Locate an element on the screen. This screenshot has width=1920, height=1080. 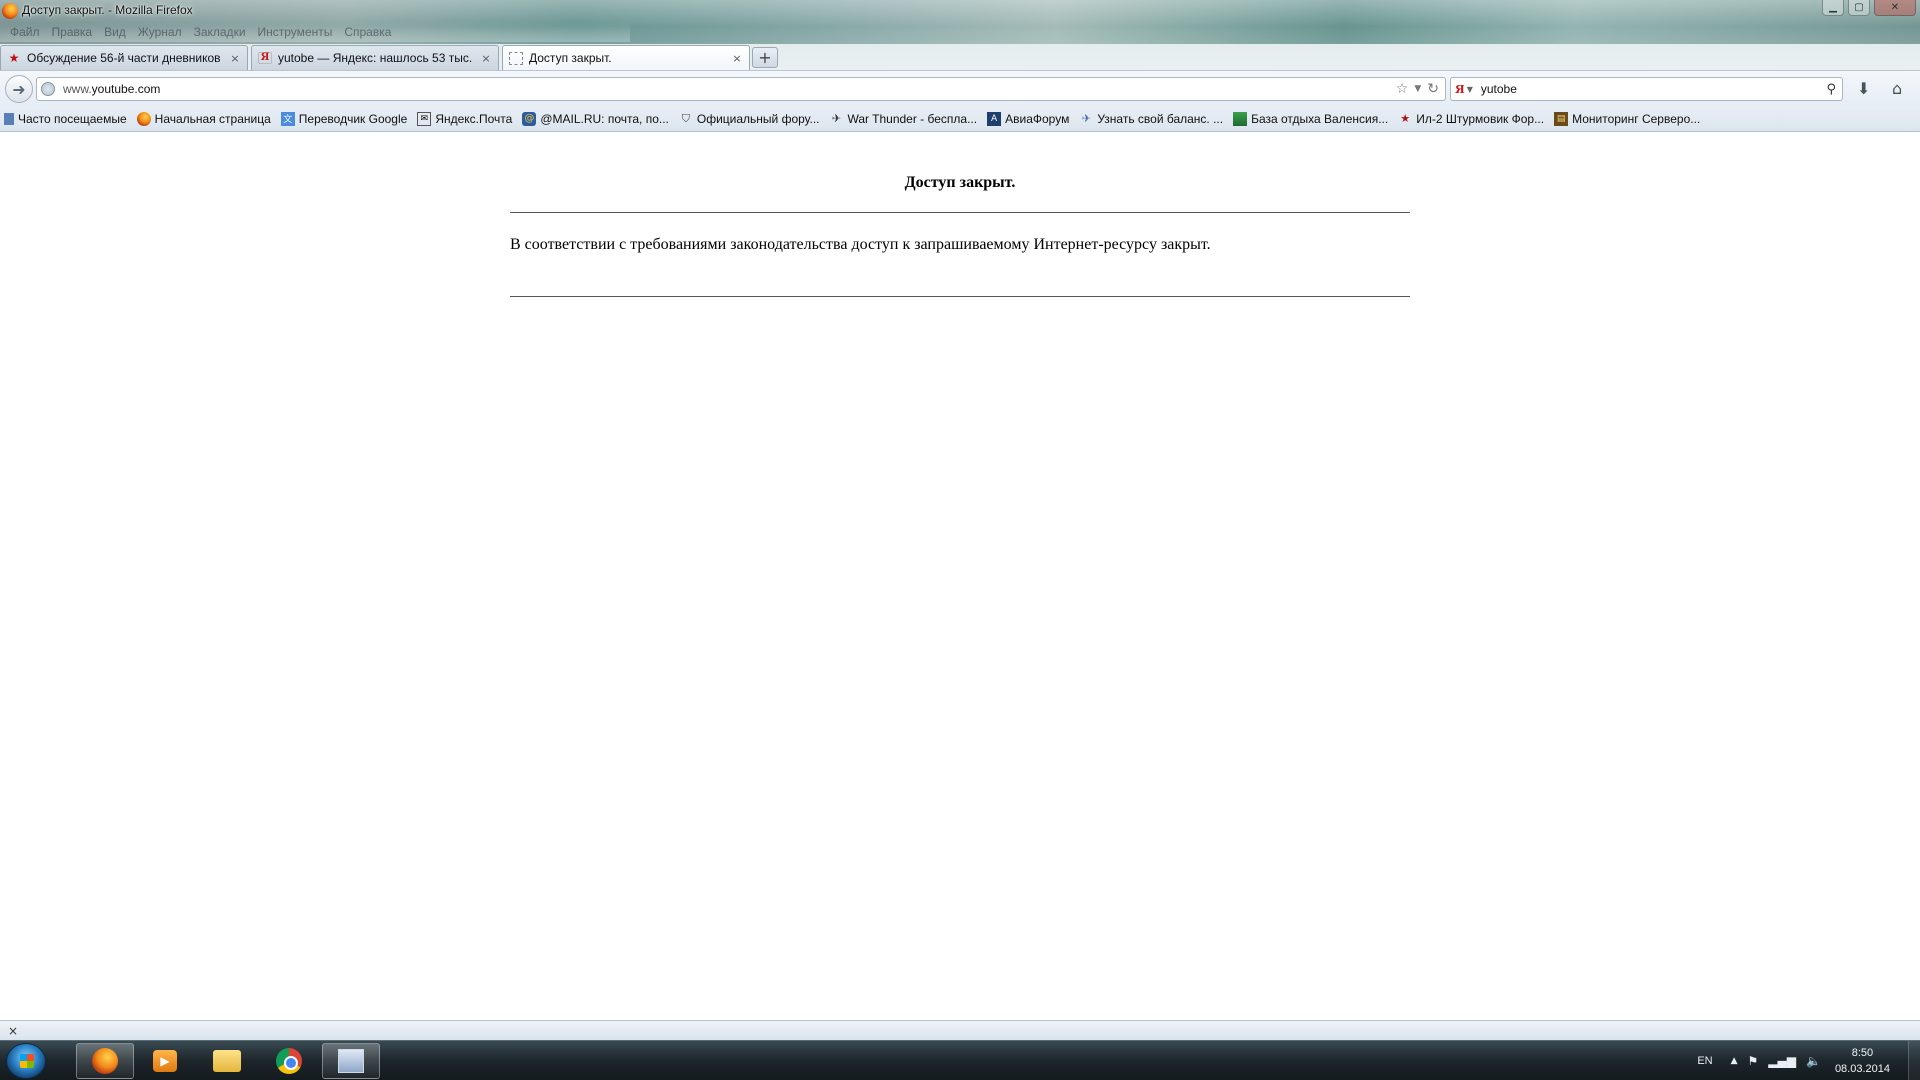
media-player-icon: ▶ is located at coordinates (165, 1061).